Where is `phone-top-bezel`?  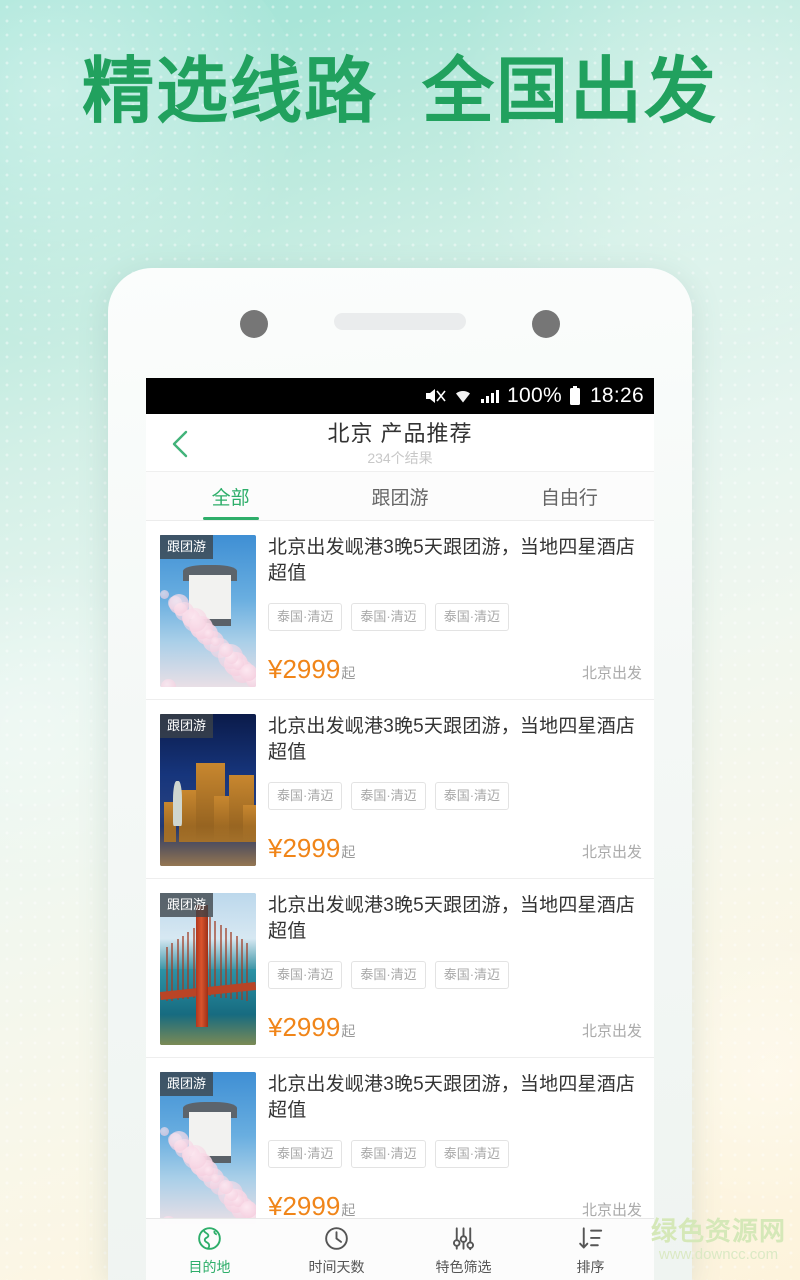 phone-top-bezel is located at coordinates (400, 323).